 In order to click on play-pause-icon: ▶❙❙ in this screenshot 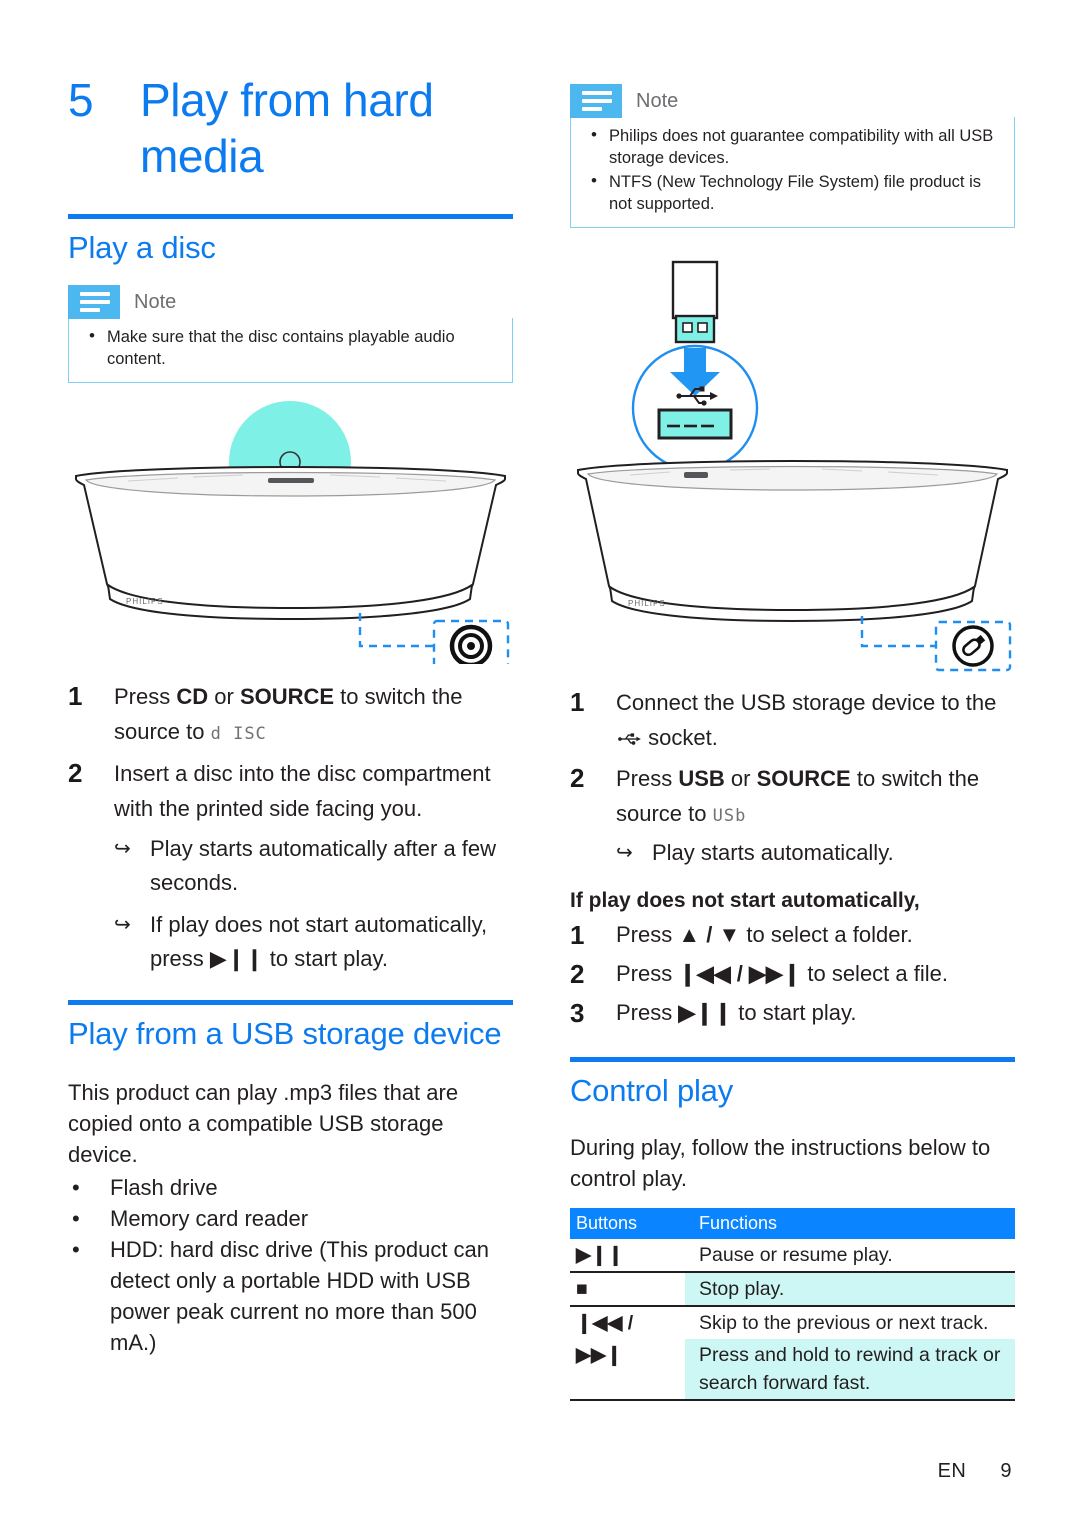, I will do `click(705, 1012)`.